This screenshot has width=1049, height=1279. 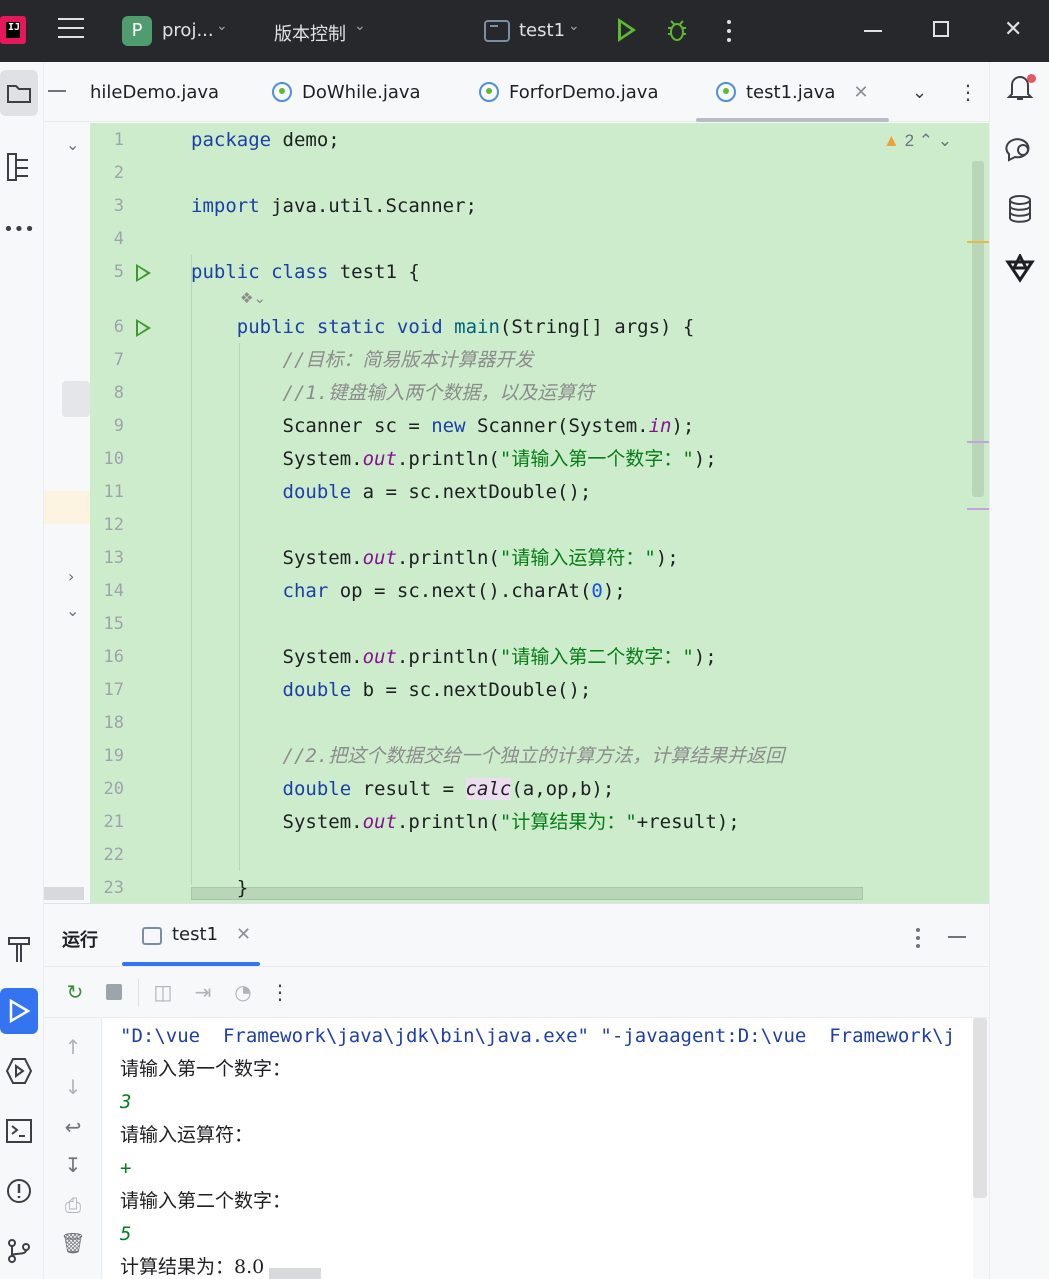 What do you see at coordinates (19, 229) in the screenshot?
I see `more-tools-icon: •••` at bounding box center [19, 229].